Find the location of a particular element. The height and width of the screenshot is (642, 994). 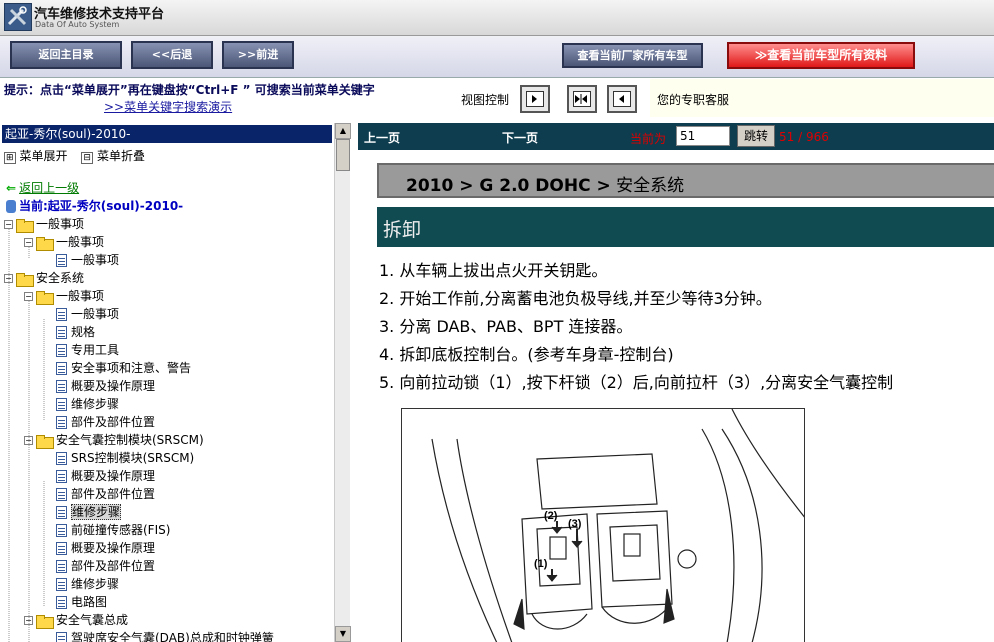

search-demo-link: >>菜单关键字搜索演示 is located at coordinates (168, 106).